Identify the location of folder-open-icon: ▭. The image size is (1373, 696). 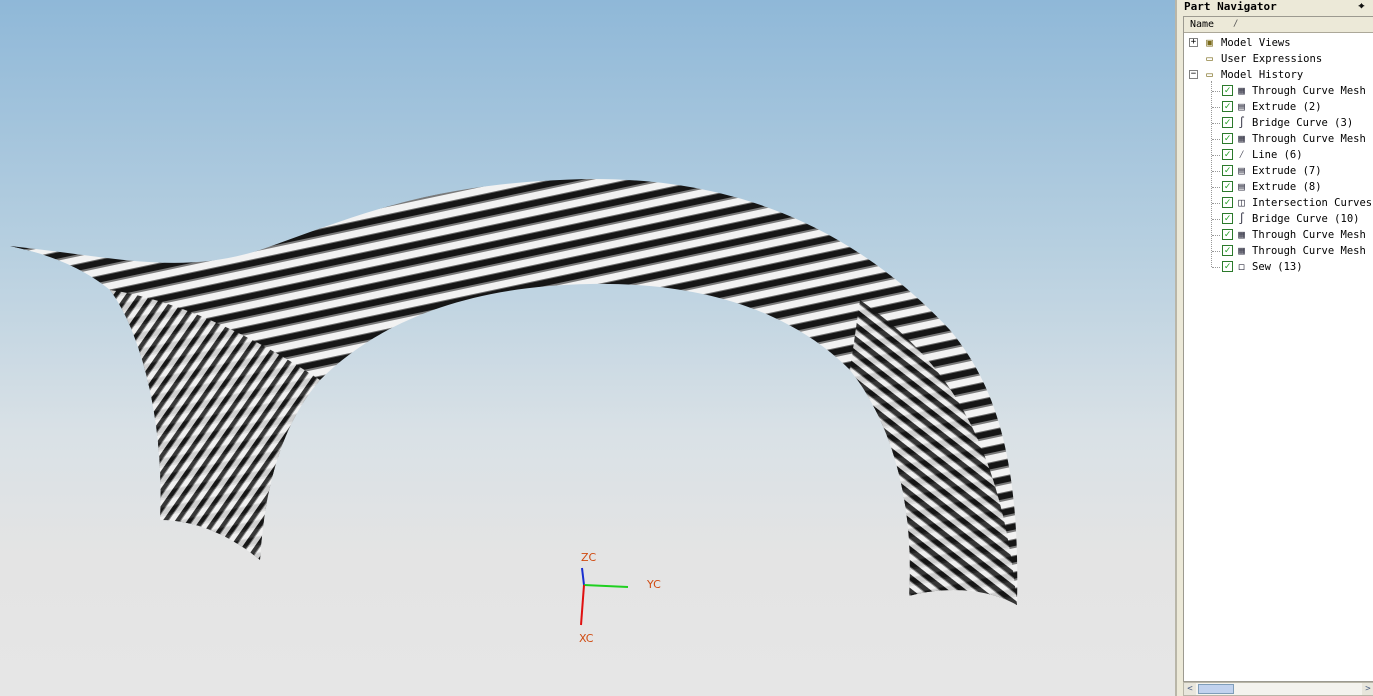
(1209, 74).